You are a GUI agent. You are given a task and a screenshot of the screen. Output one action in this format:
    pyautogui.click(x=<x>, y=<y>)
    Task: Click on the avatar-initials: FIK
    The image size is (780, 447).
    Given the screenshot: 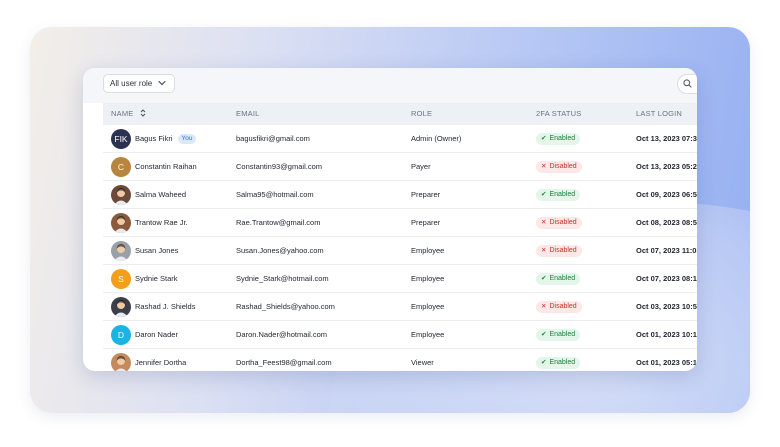 What is the action you would take?
    pyautogui.click(x=121, y=139)
    